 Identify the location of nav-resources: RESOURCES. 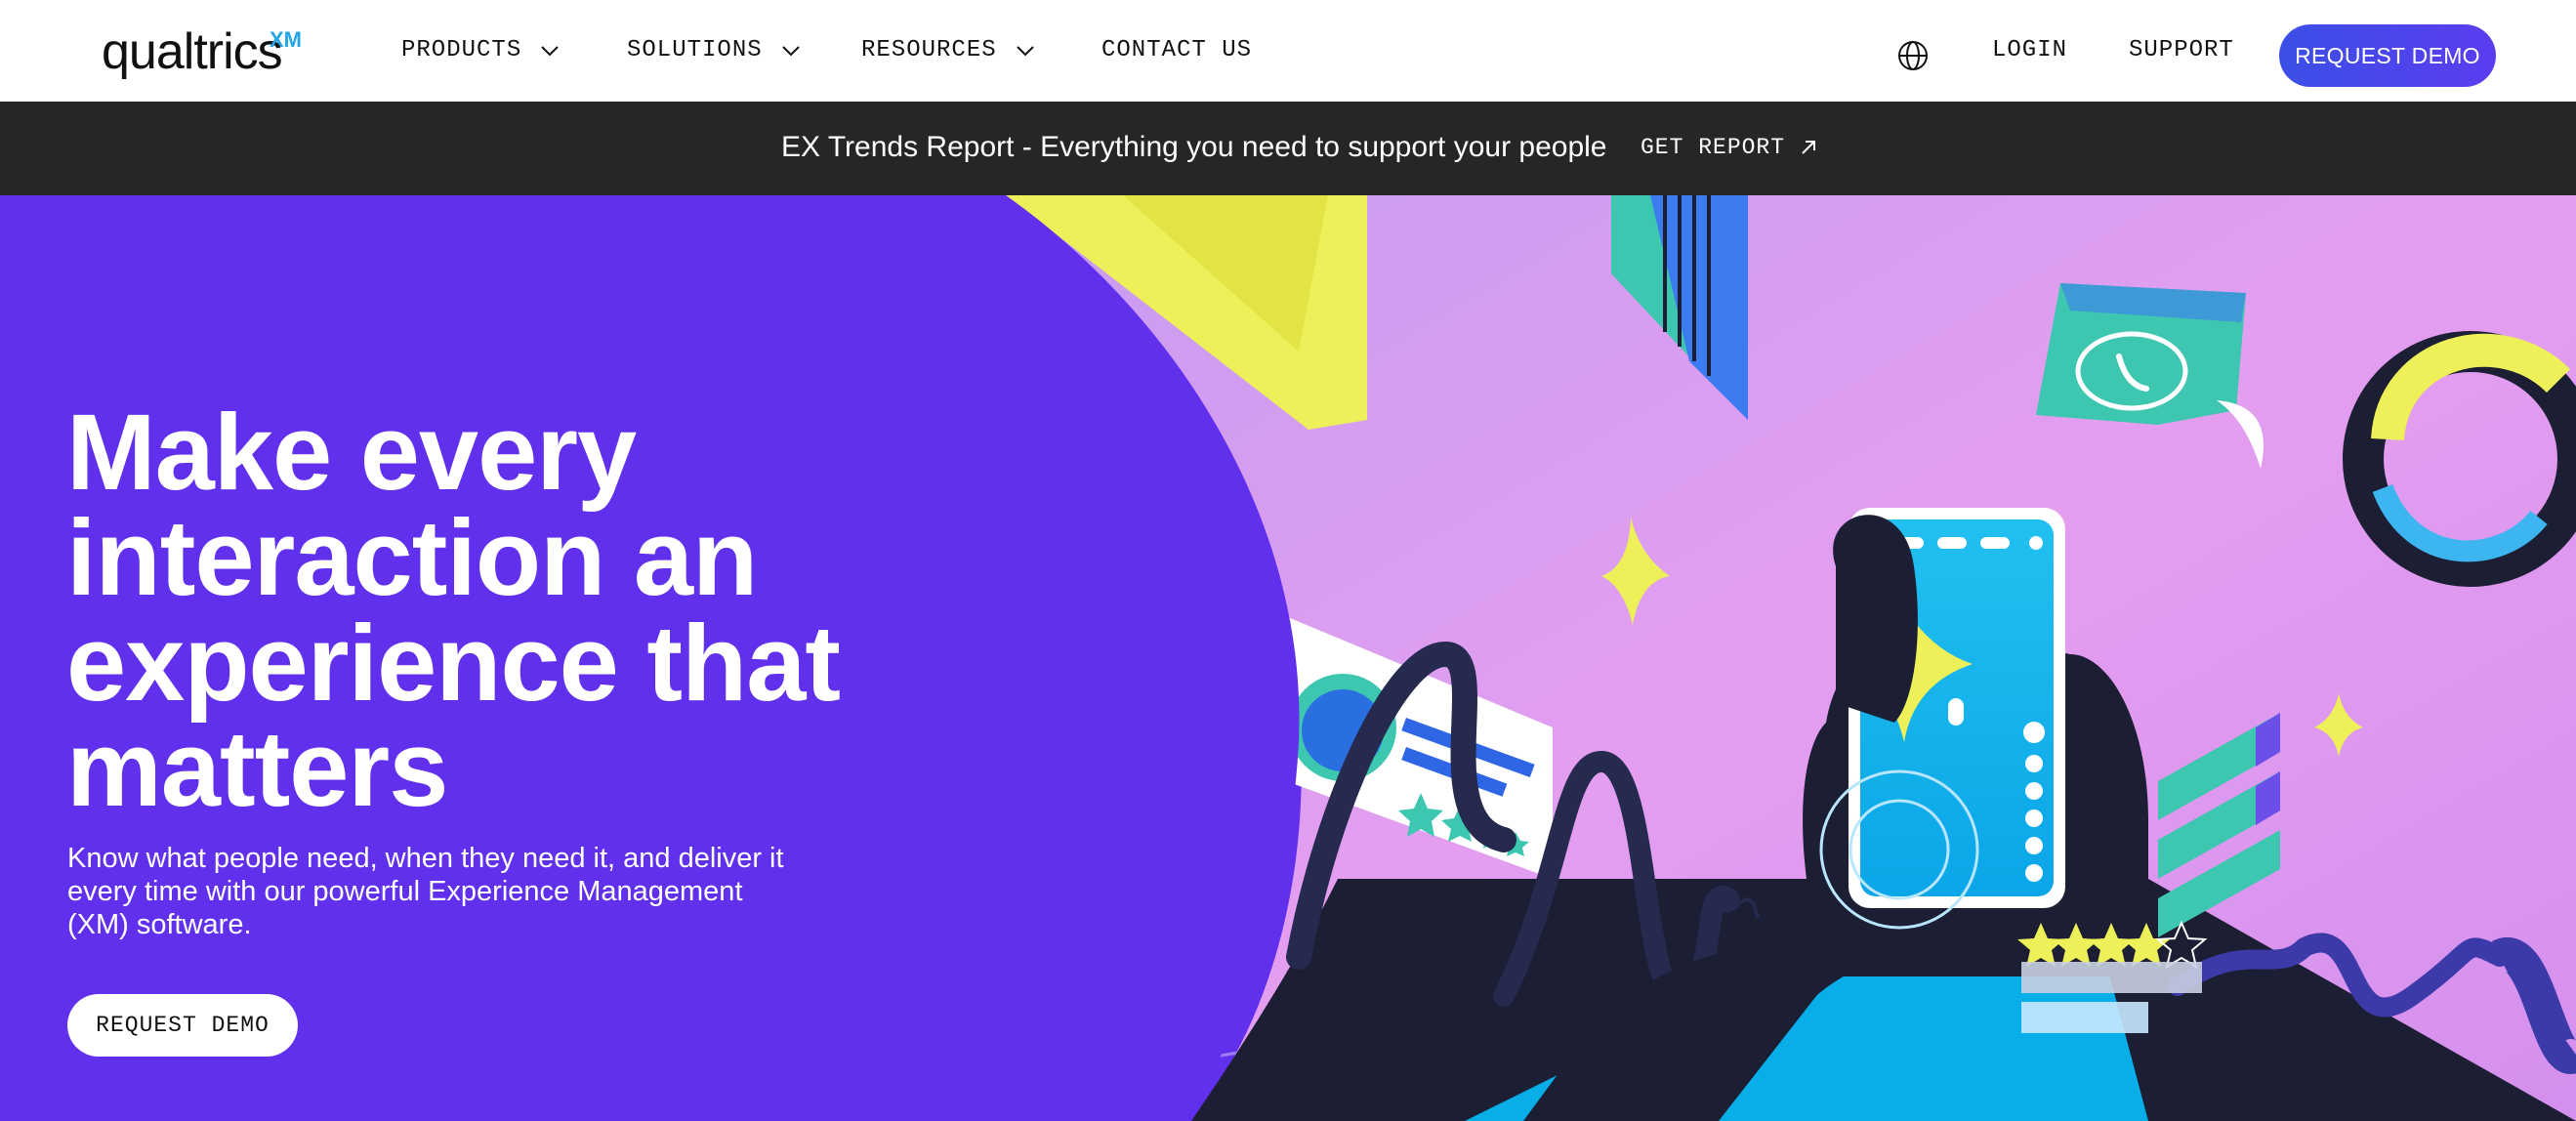
(948, 50).